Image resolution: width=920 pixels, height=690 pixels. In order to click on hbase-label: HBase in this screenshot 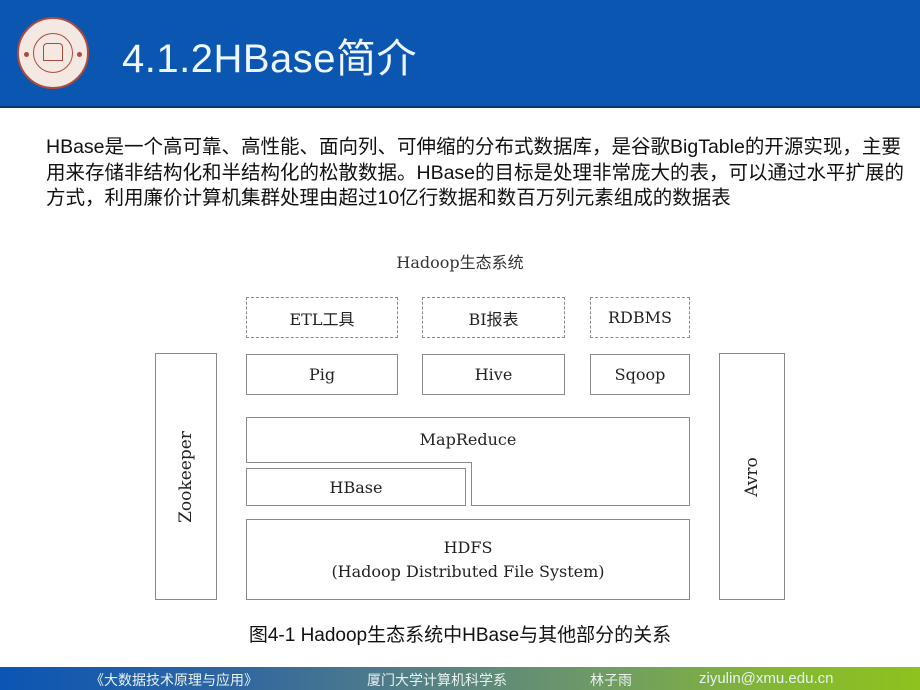, I will do `click(356, 487)`.